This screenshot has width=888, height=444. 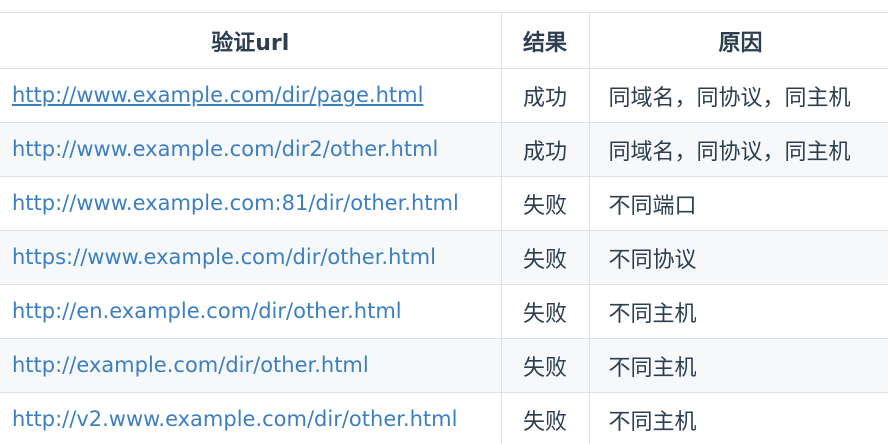 I want to click on url-link: http://example.com/dir/other.html, so click(x=190, y=365).